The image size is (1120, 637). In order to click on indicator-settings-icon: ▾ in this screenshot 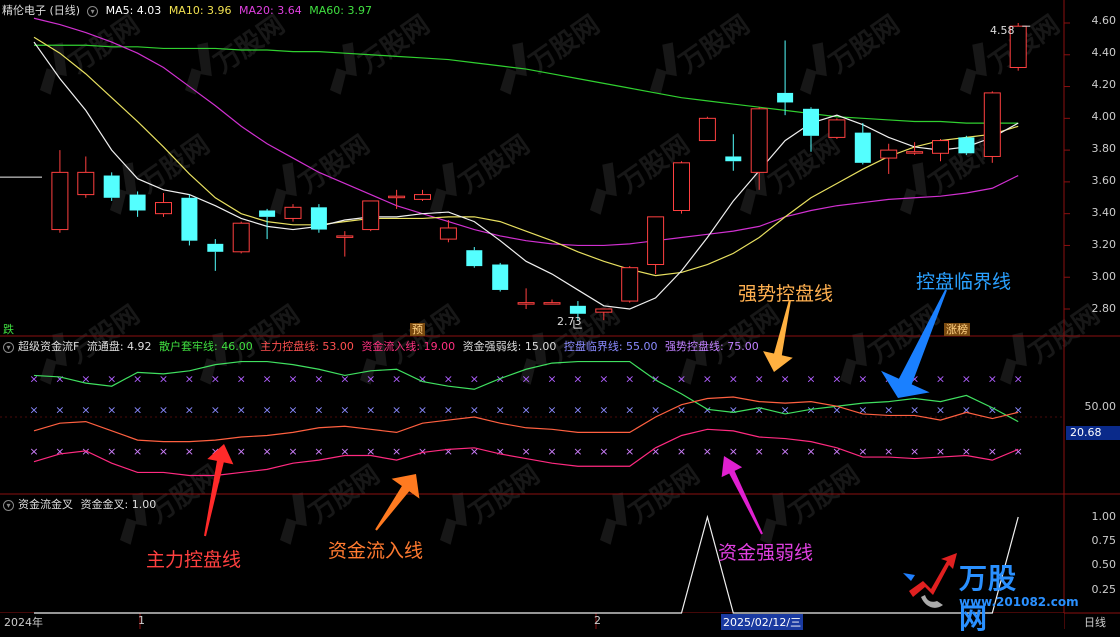, I will do `click(8, 347)`.